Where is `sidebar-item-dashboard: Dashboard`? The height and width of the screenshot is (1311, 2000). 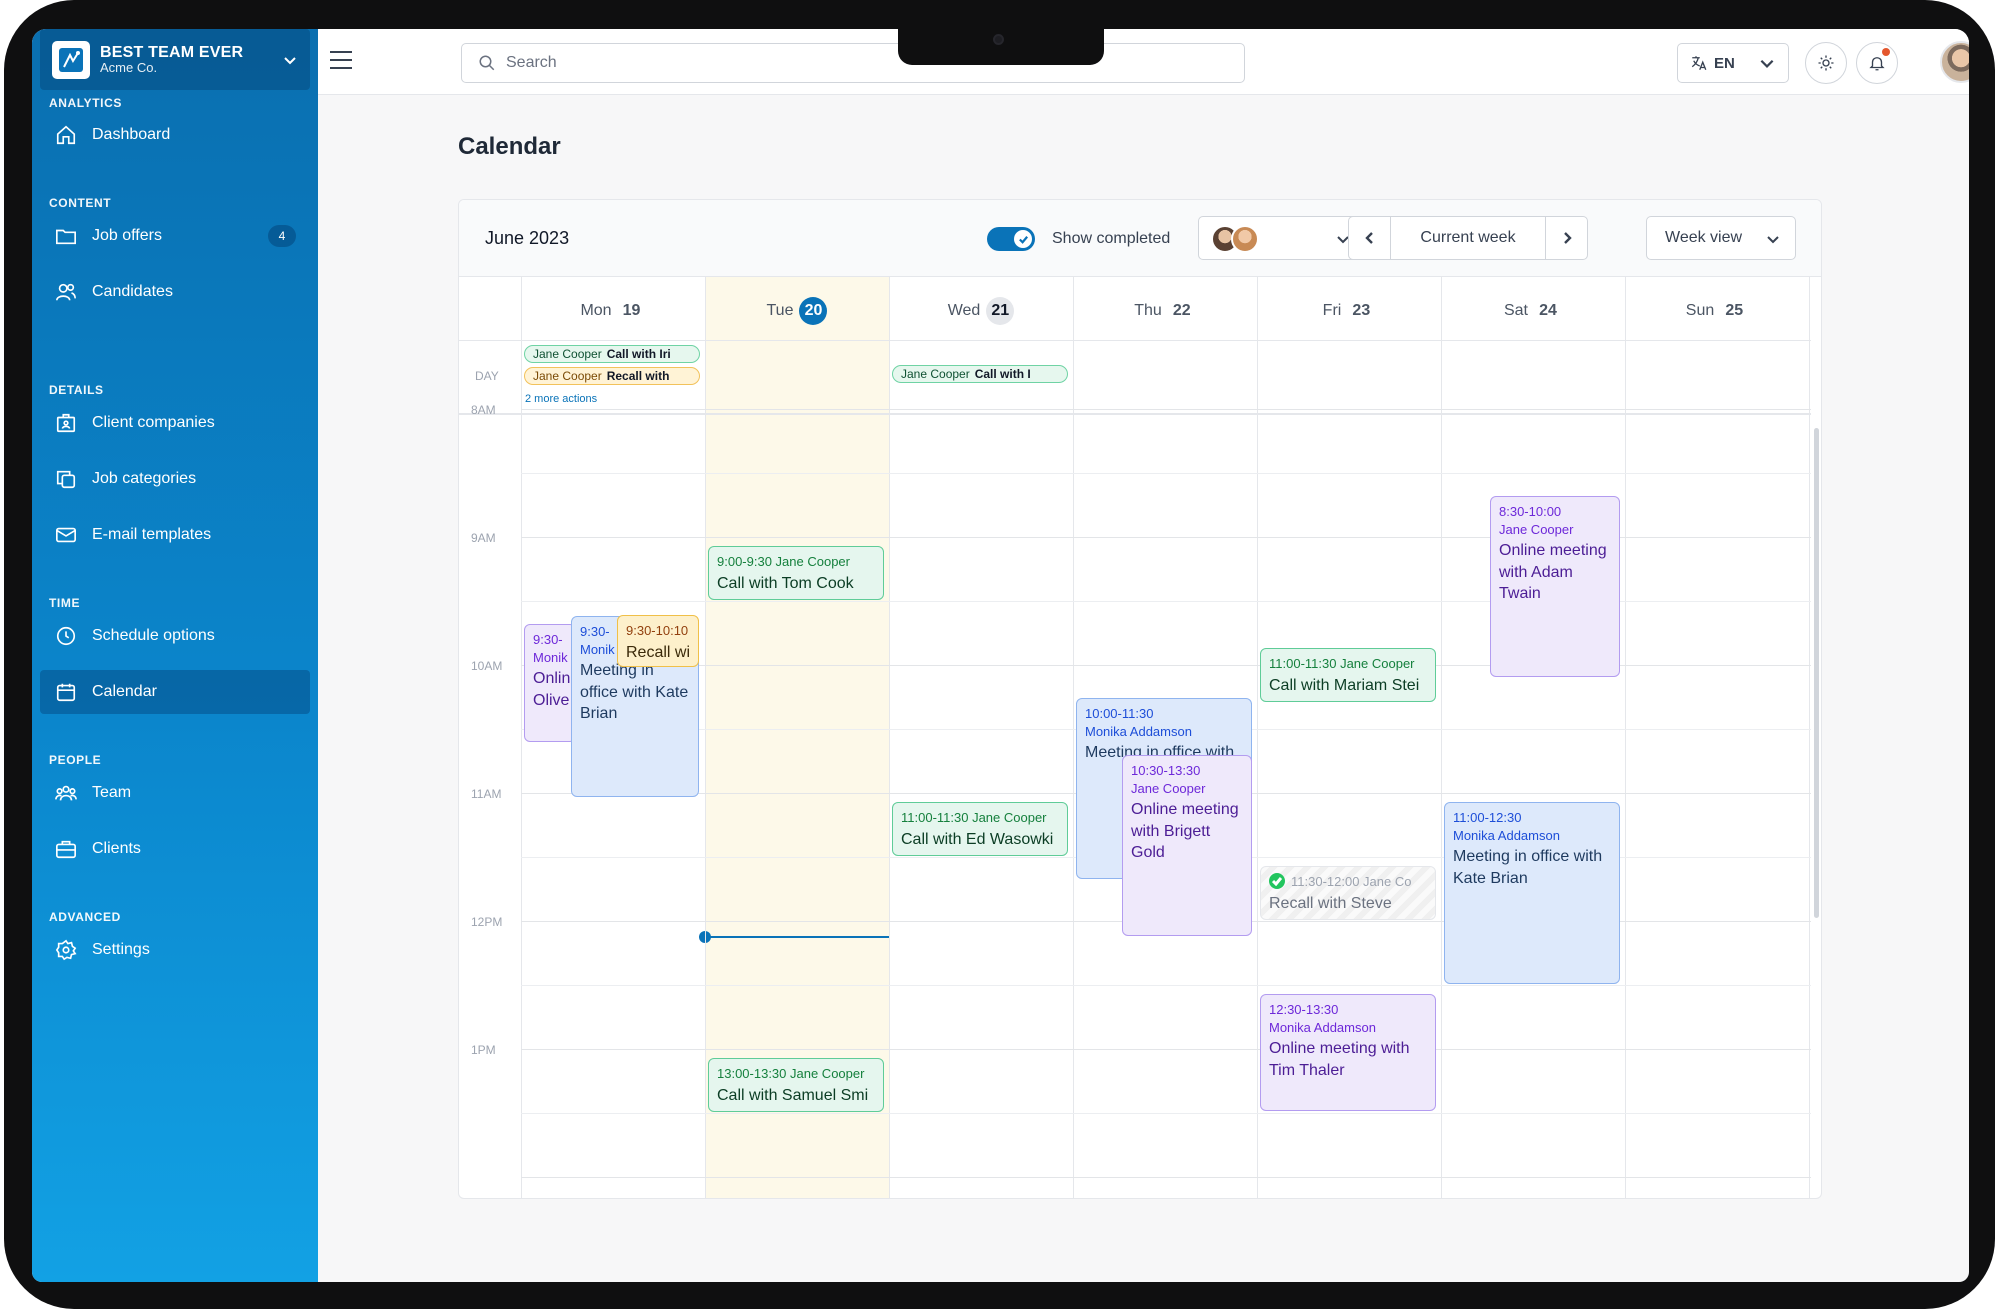 sidebar-item-dashboard: Dashboard is located at coordinates (175, 135).